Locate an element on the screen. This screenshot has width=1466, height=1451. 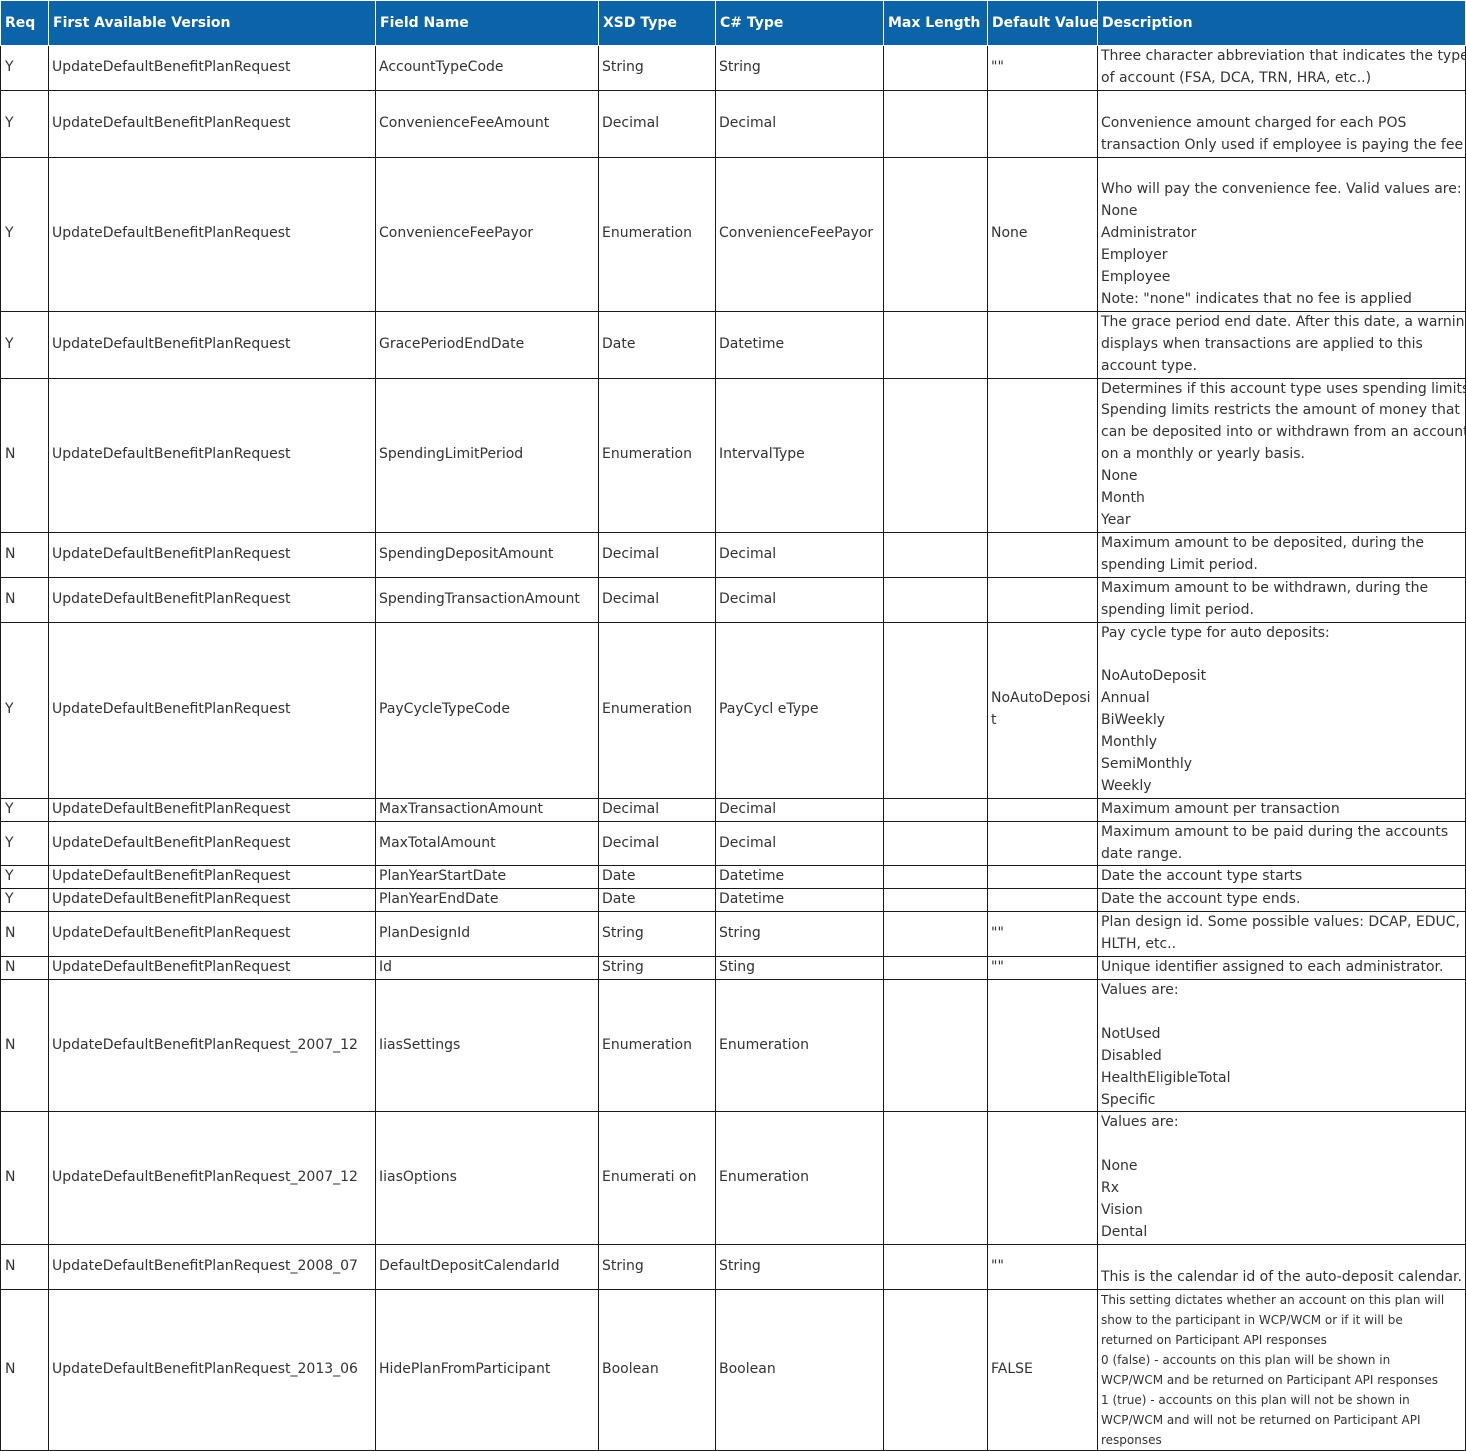
xsd-type-cell: Decimal is located at coordinates (657, 554).